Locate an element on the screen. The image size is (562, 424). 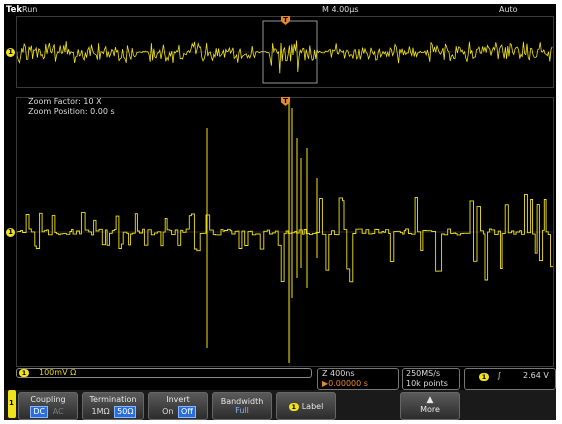
channel-1-scale: 100mV Ω is located at coordinates (58, 372).